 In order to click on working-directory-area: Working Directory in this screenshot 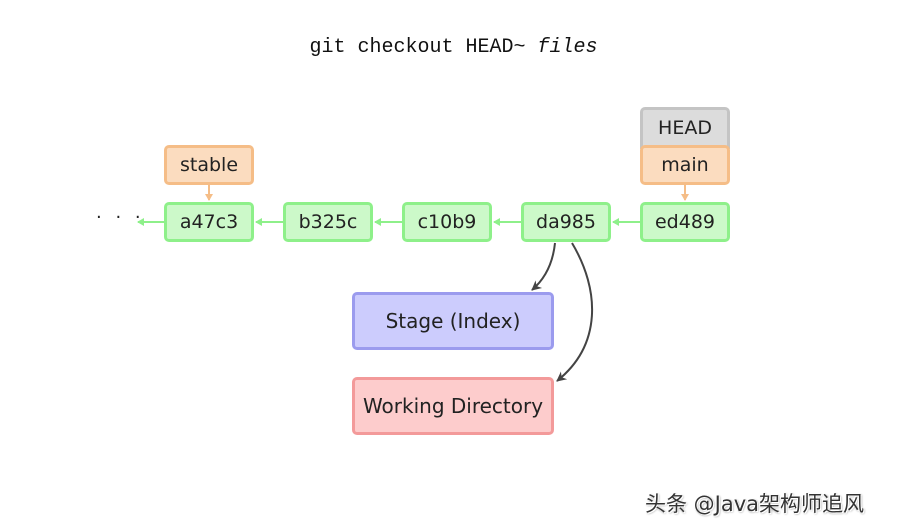, I will do `click(453, 406)`.